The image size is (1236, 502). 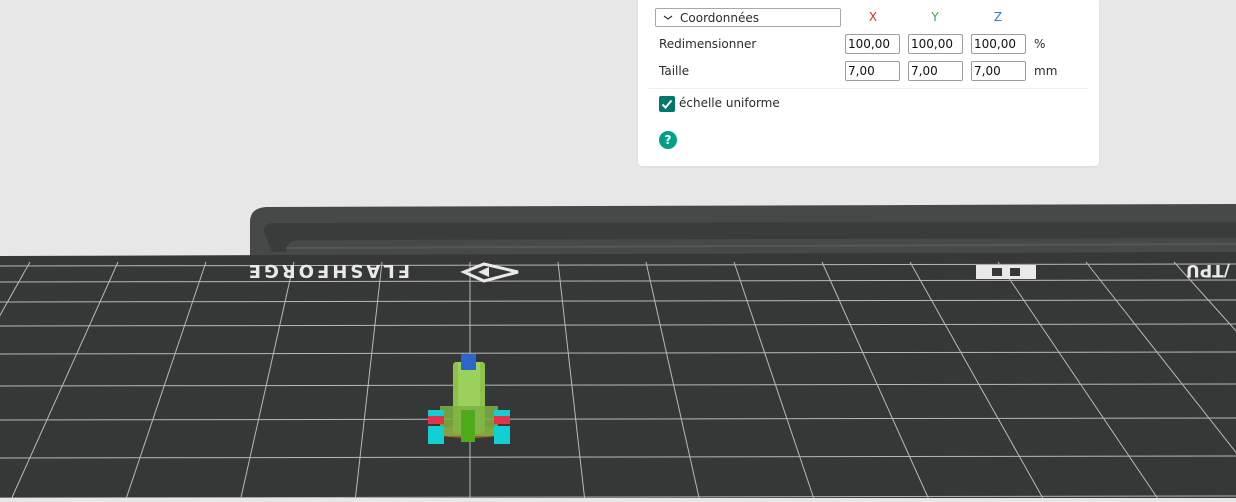 What do you see at coordinates (872, 71) in the screenshot?
I see `size-x-field` at bounding box center [872, 71].